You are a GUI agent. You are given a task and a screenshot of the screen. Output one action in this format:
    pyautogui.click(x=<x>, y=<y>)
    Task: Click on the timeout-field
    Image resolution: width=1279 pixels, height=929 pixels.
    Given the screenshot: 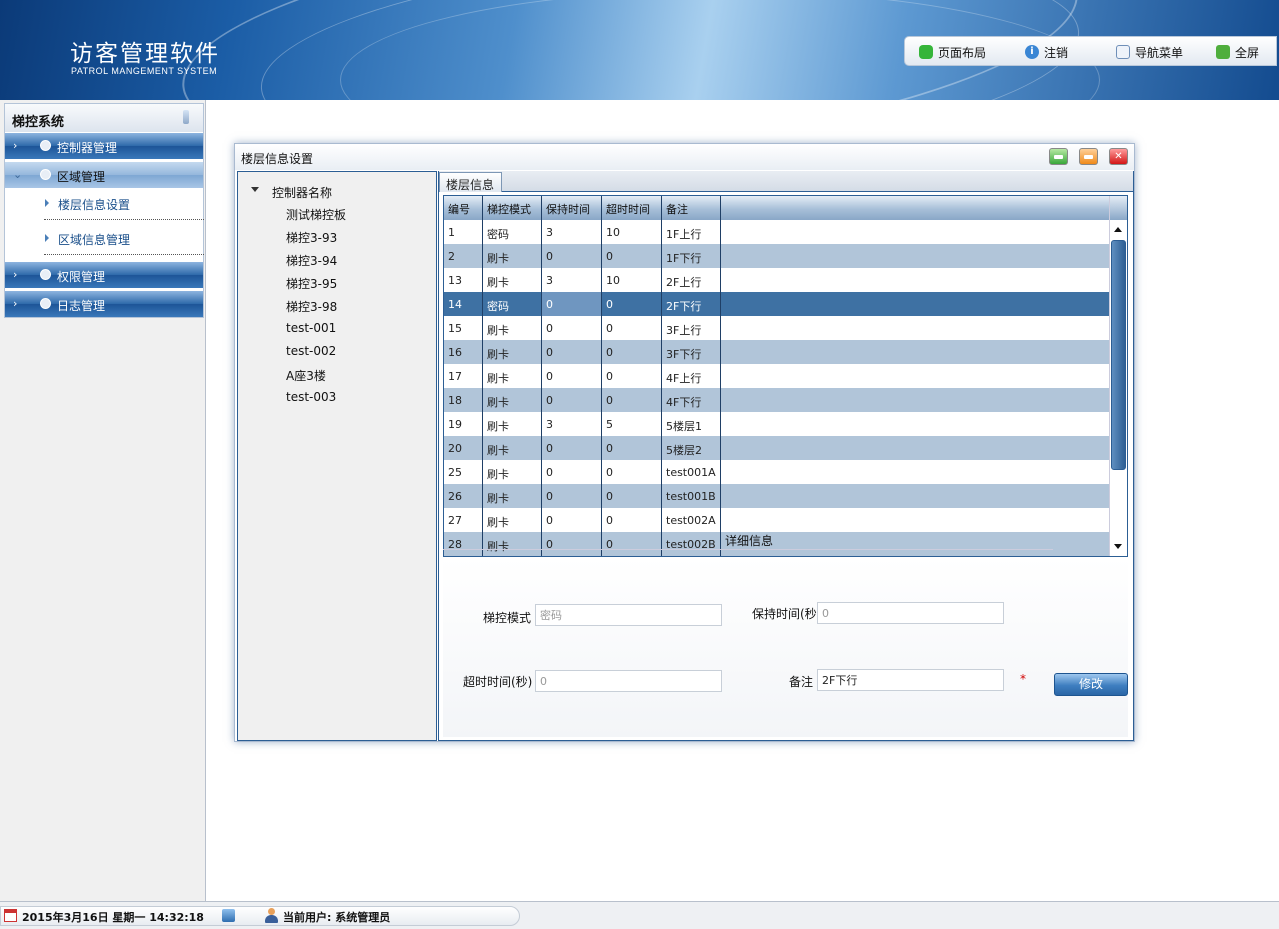 What is the action you would take?
    pyautogui.click(x=628, y=681)
    